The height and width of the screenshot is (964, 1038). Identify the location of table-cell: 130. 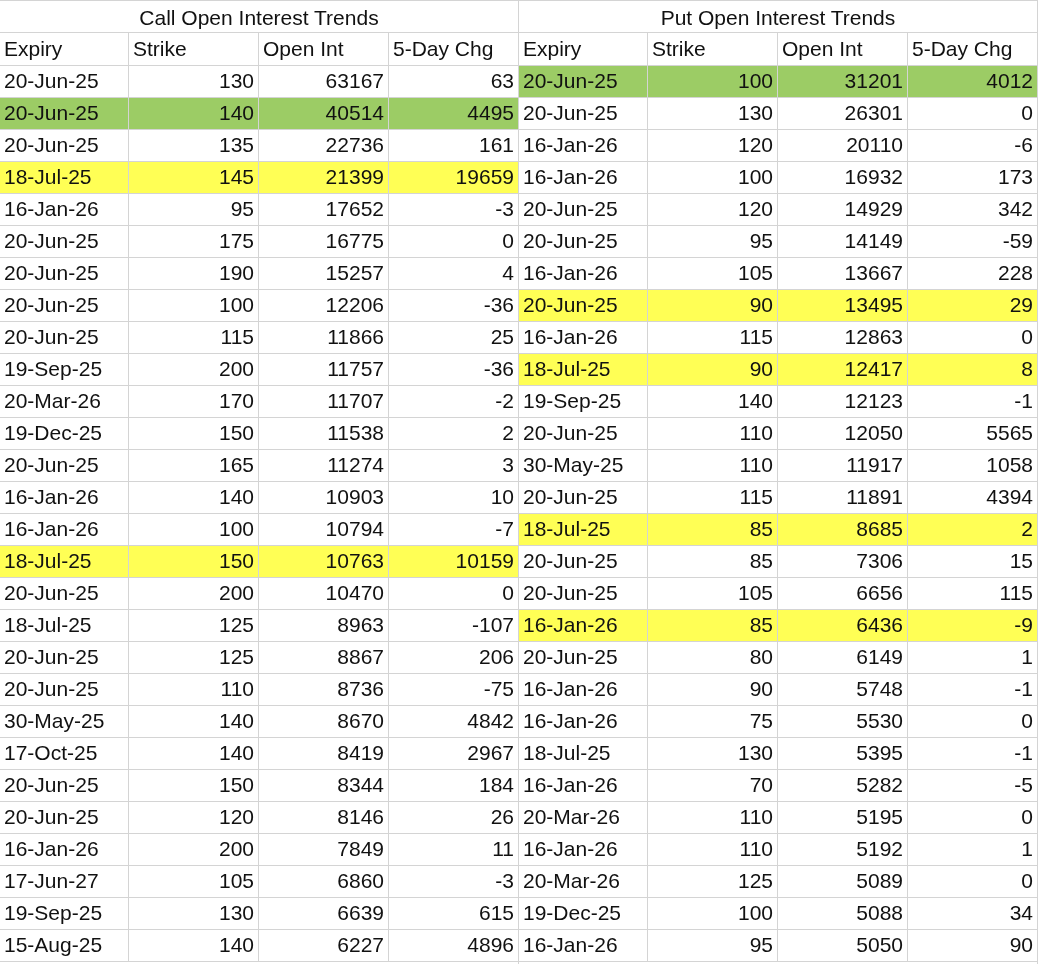
(713, 113).